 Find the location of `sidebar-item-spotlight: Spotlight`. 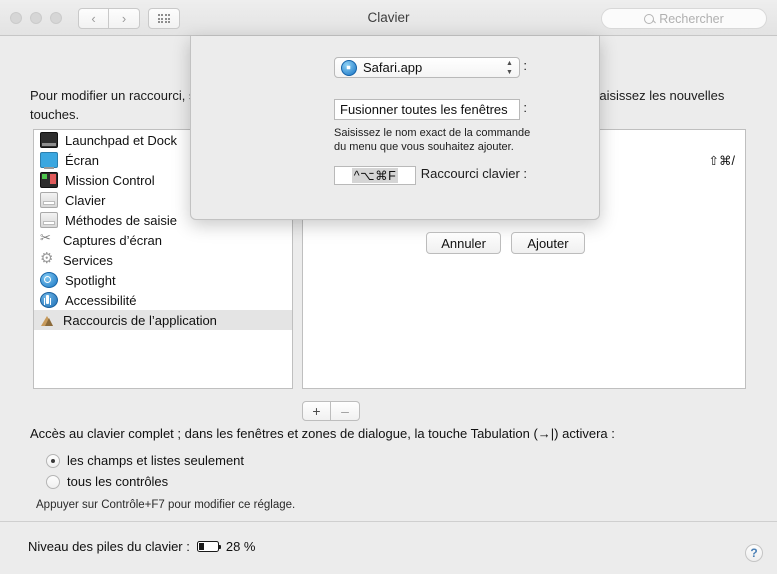

sidebar-item-spotlight: Spotlight is located at coordinates (163, 280).